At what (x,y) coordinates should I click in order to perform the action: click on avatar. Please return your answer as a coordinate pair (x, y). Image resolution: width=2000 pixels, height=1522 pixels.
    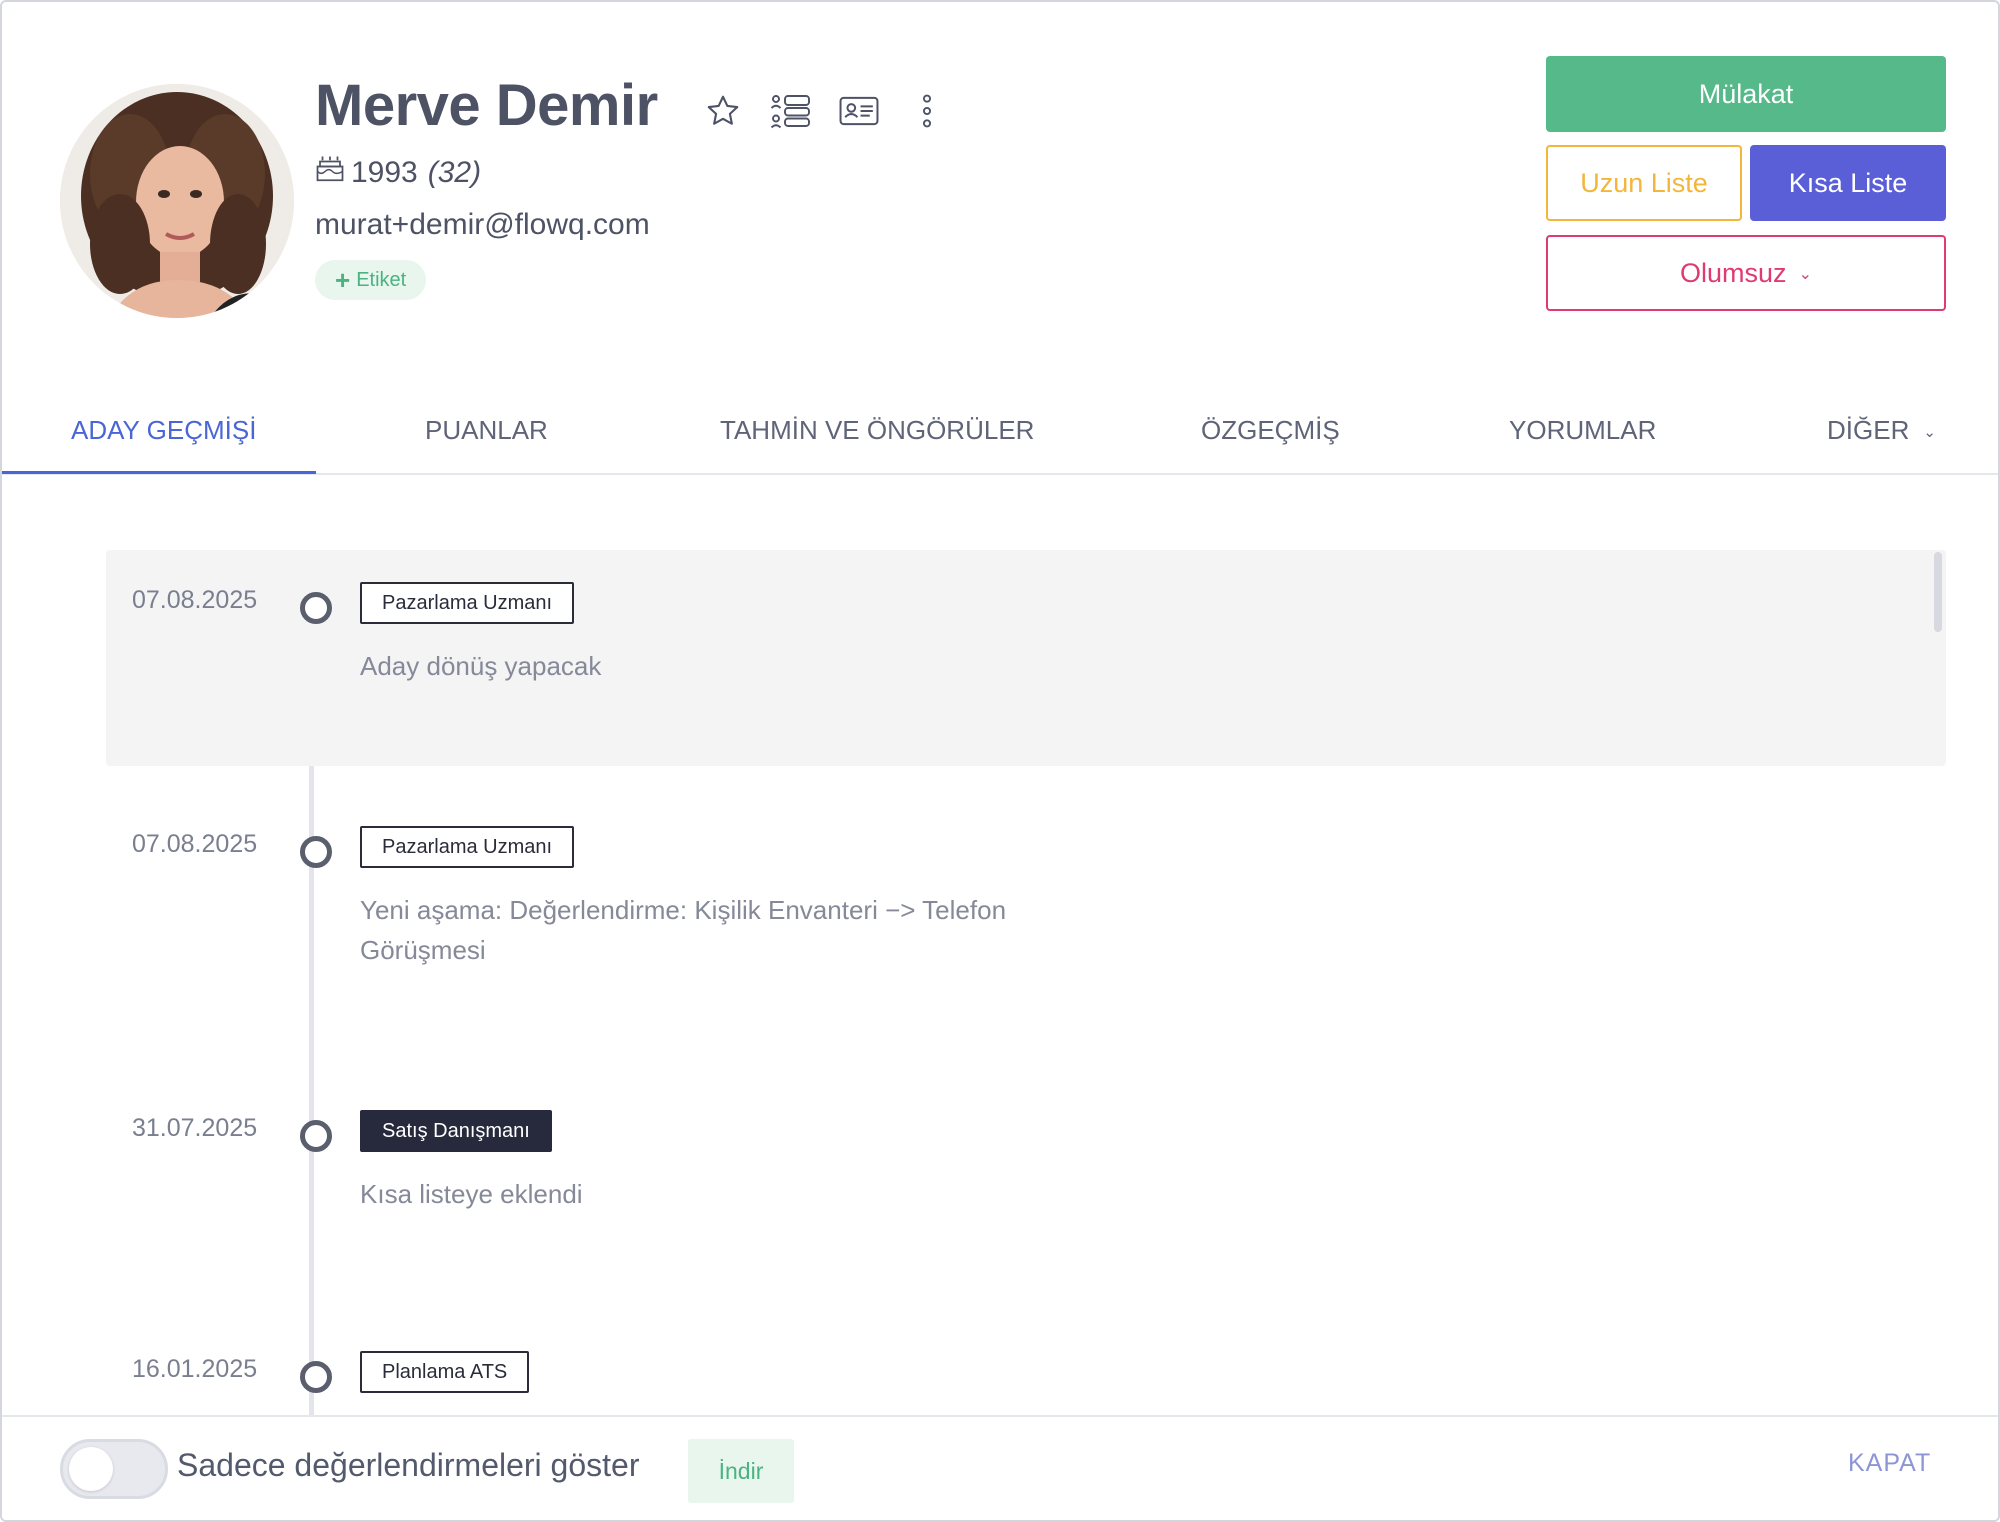
    Looking at the image, I should click on (177, 201).